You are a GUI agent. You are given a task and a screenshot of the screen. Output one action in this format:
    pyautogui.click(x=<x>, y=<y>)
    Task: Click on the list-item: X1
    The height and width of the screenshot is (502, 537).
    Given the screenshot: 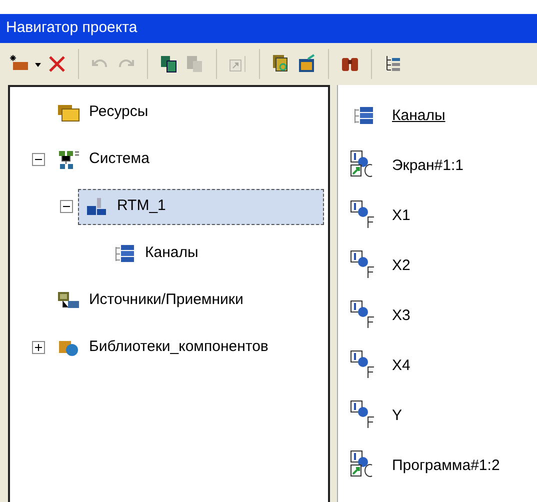 What is the action you would take?
    pyautogui.click(x=401, y=216)
    